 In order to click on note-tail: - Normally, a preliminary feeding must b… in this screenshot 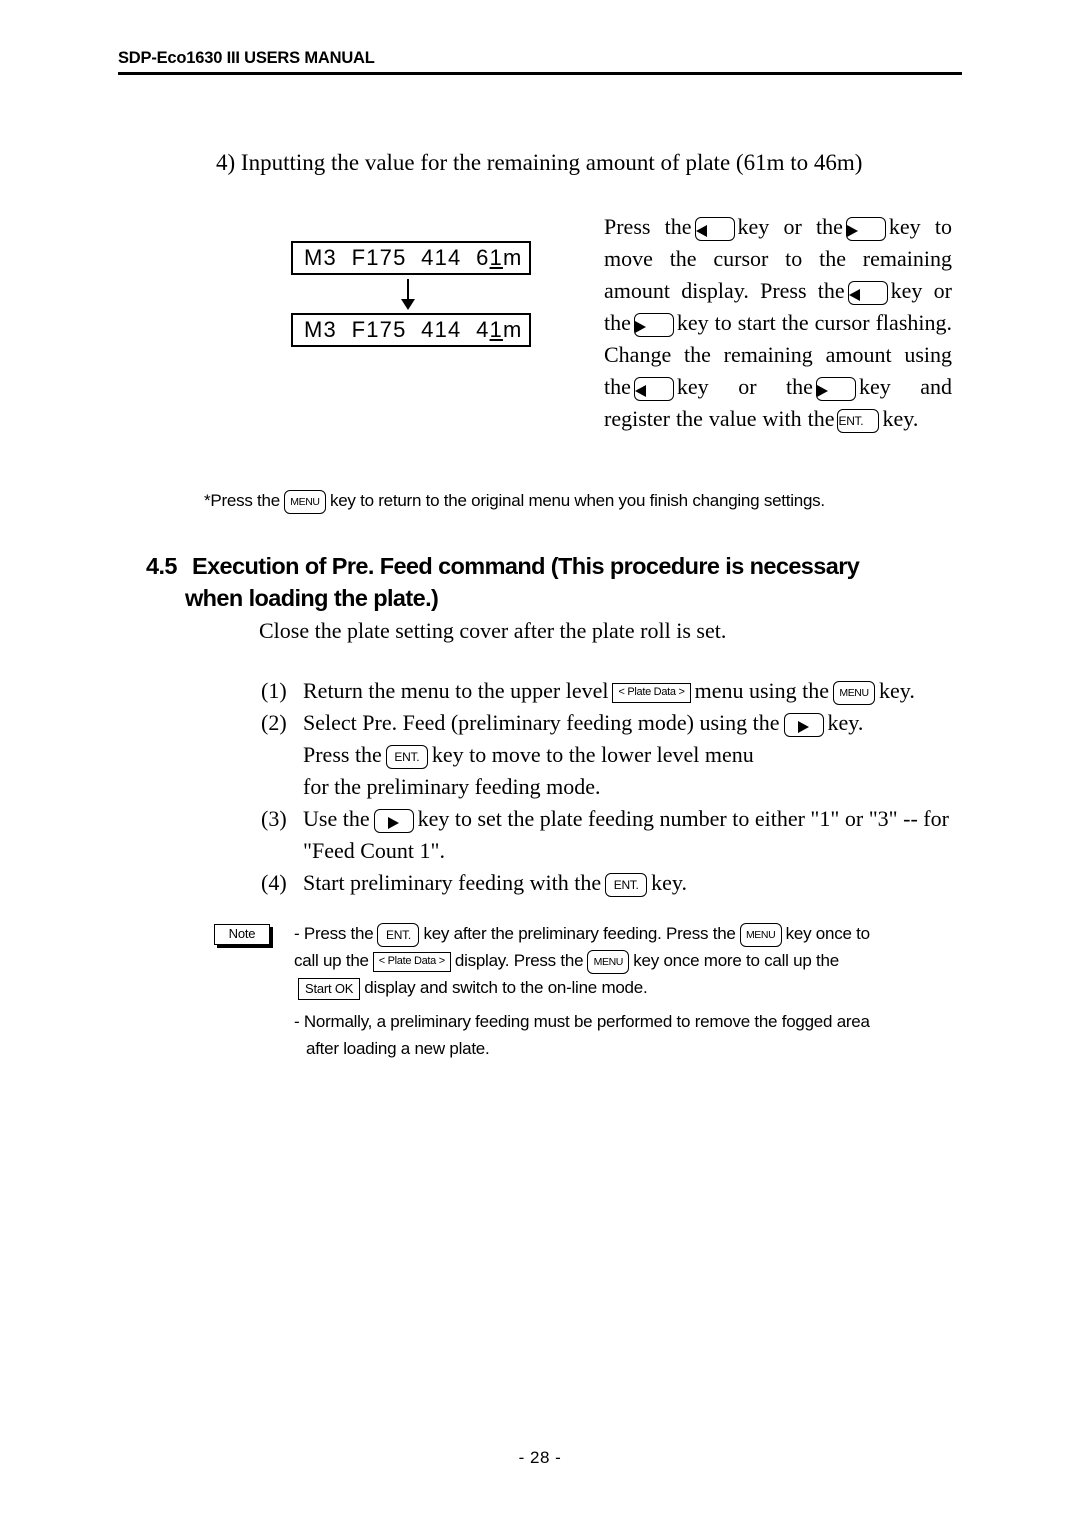, I will do `click(629, 1035)`.